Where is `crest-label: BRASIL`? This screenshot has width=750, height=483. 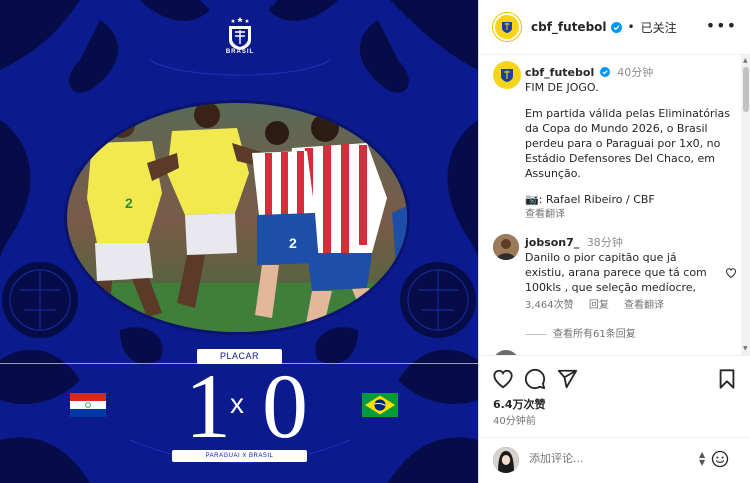
crest-label: BRASIL is located at coordinates (240, 52).